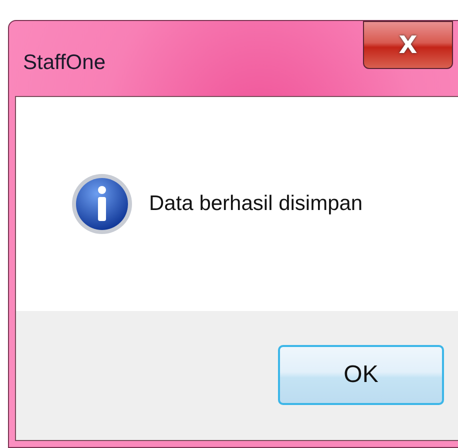  What do you see at coordinates (361, 375) in the screenshot?
I see `ok-button: OK` at bounding box center [361, 375].